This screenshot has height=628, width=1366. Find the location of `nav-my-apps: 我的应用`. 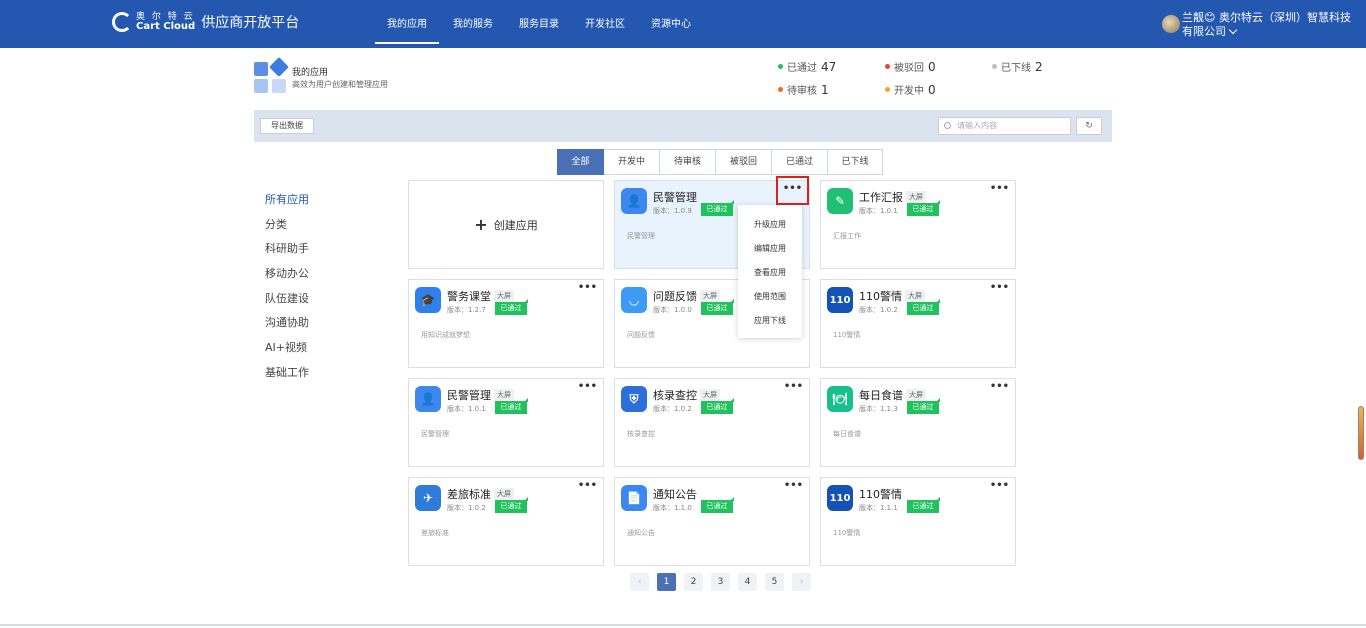

nav-my-apps: 我的应用 is located at coordinates (407, 24).